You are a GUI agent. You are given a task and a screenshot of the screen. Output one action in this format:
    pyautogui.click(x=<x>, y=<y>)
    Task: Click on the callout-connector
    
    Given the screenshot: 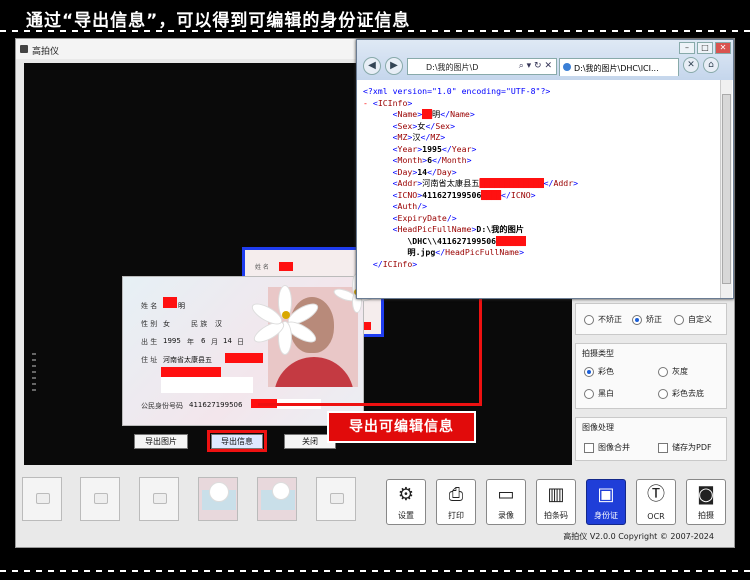 What is the action you would take?
    pyautogui.click(x=370, y=404)
    